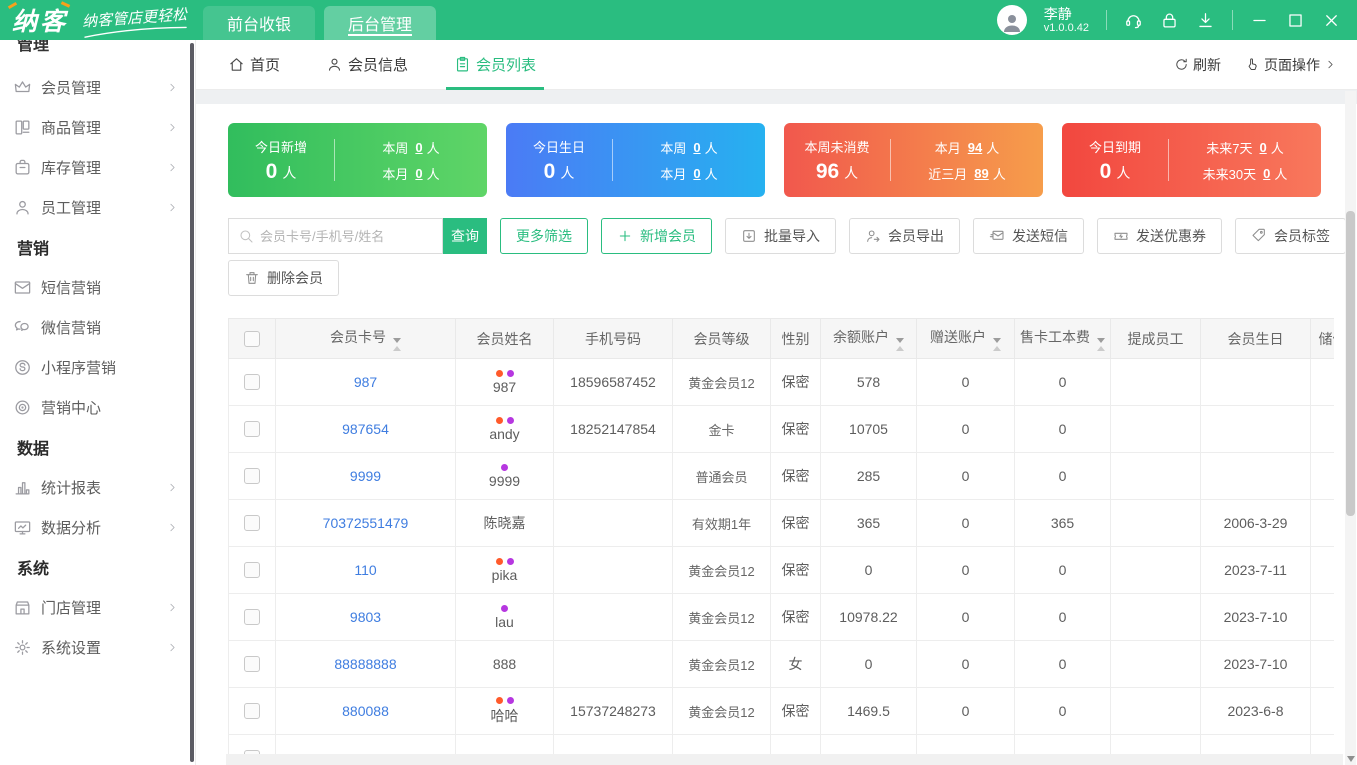  What do you see at coordinates (465, 236) in the screenshot?
I see `query-button: 查询` at bounding box center [465, 236].